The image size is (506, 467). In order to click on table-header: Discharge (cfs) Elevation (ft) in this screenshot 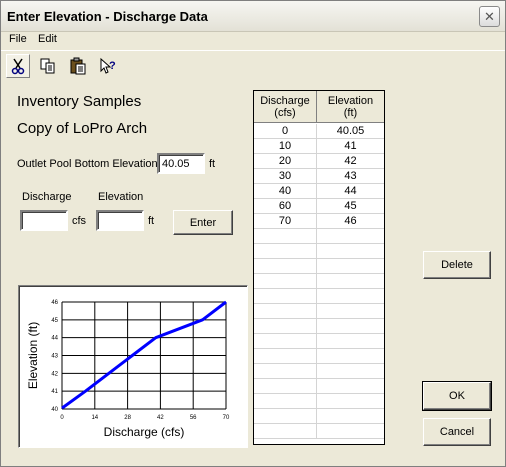, I will do `click(319, 107)`.